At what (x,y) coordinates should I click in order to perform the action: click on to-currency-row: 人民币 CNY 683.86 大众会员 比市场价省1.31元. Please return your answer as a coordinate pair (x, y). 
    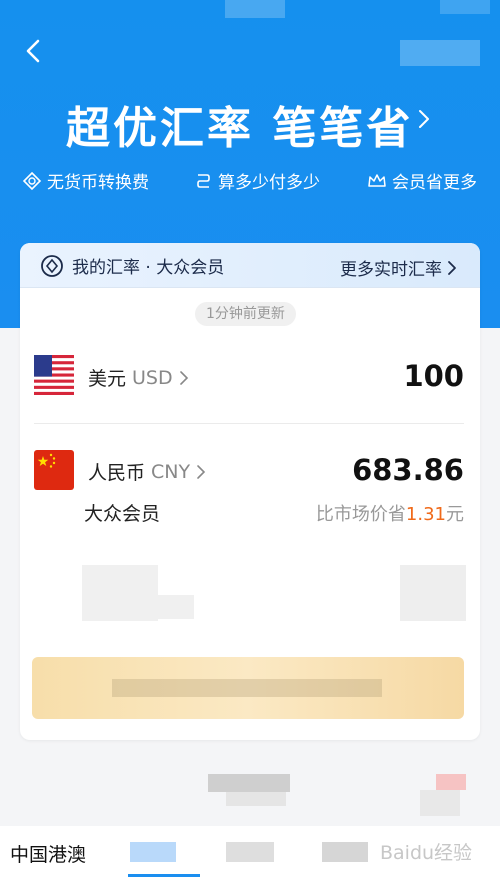
    Looking at the image, I should click on (250, 488).